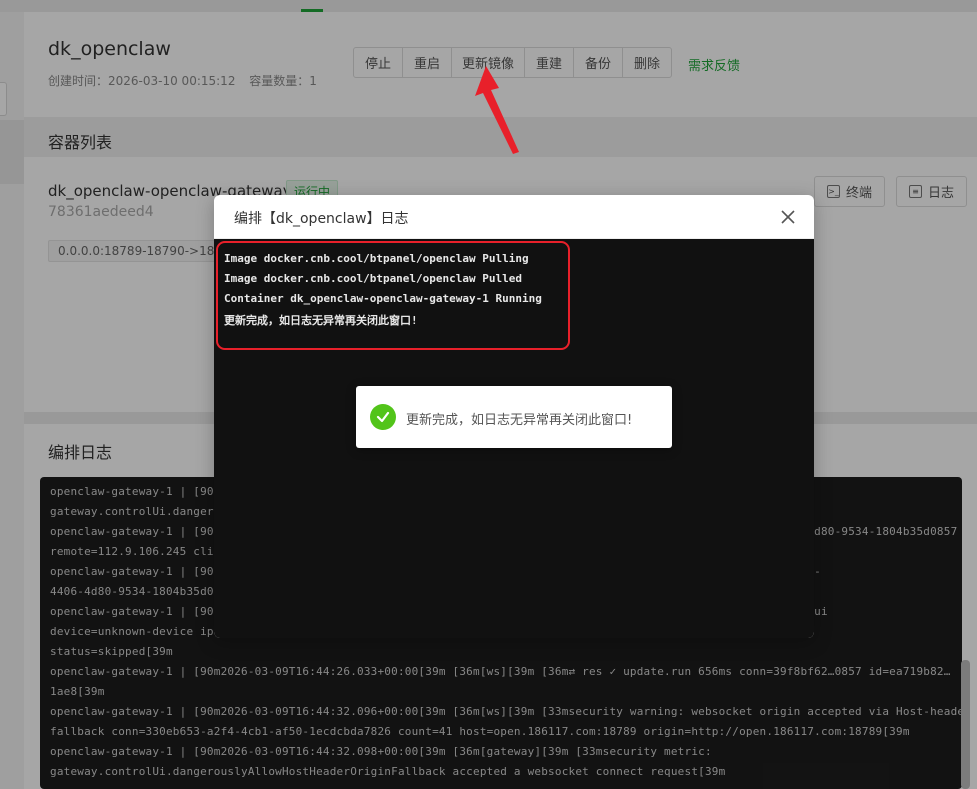 The image size is (977, 789). I want to click on toast-message: 更新完成，如日志无异常再关闭此窗口!, so click(519, 420).